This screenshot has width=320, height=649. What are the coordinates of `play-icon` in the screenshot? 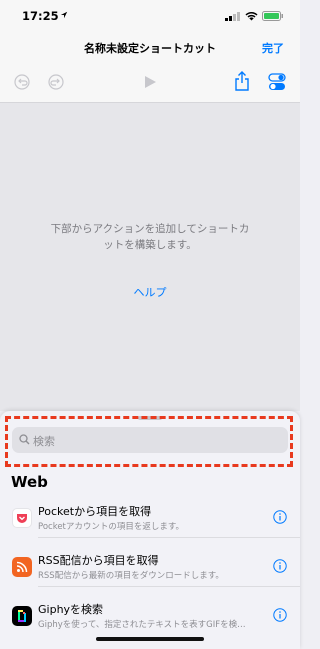 It's located at (150, 82).